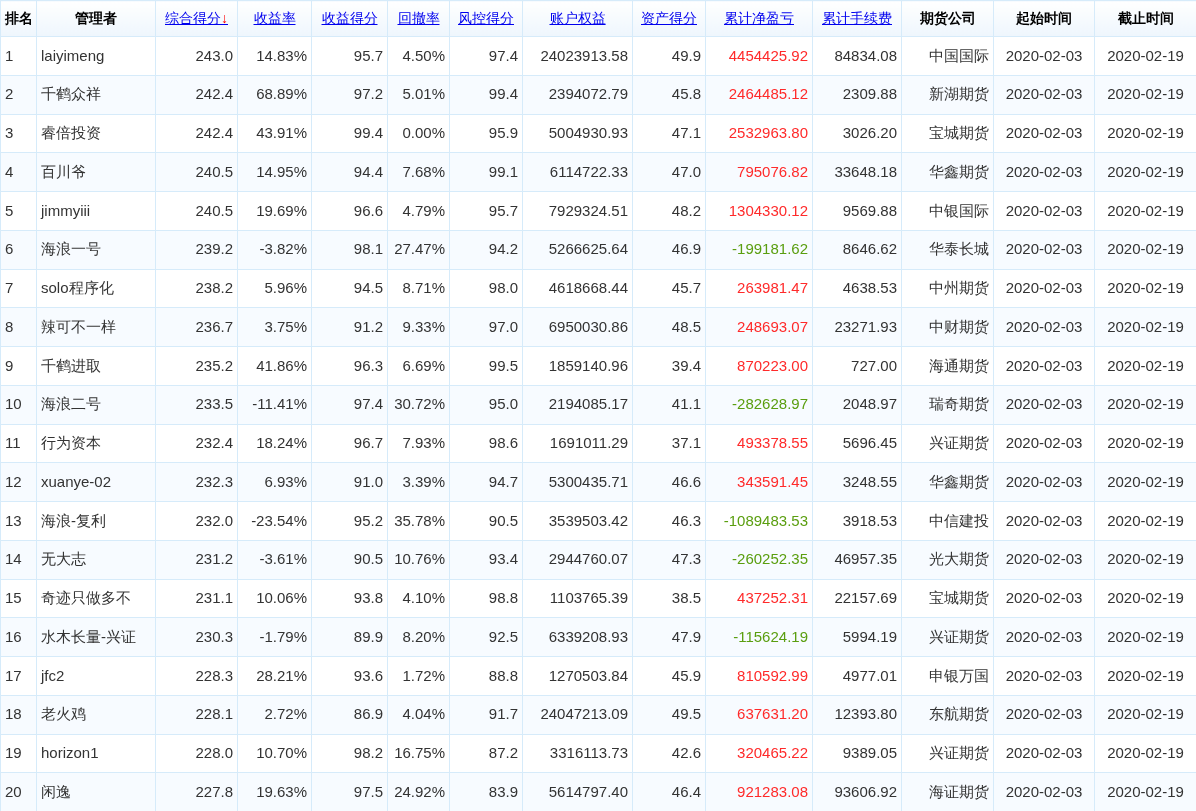  What do you see at coordinates (947, 482) in the screenshot?
I see `table-cell: 华鑫期货` at bounding box center [947, 482].